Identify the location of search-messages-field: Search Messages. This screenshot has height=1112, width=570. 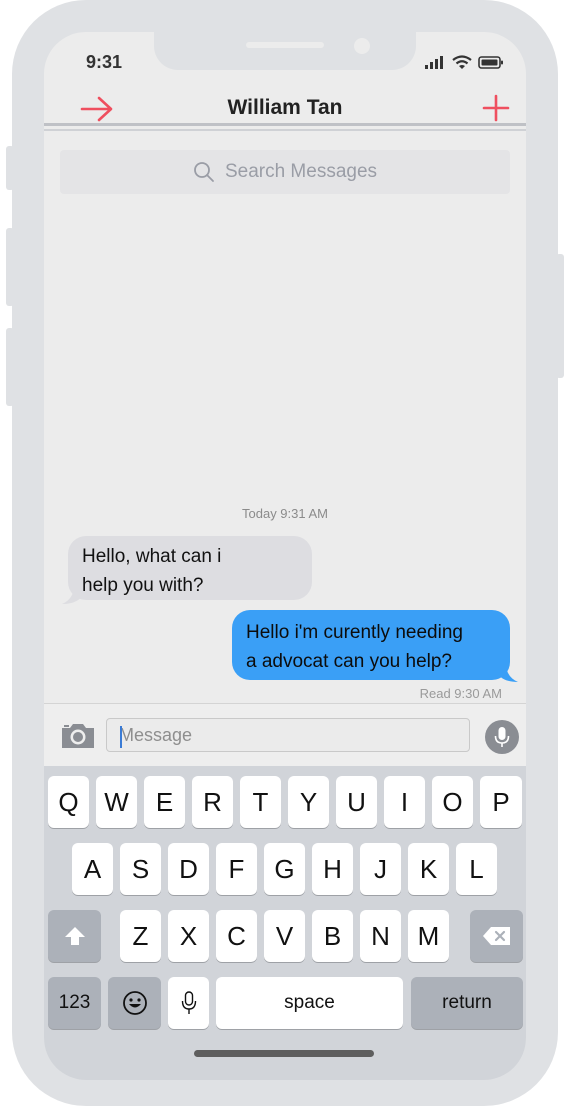
(285, 172).